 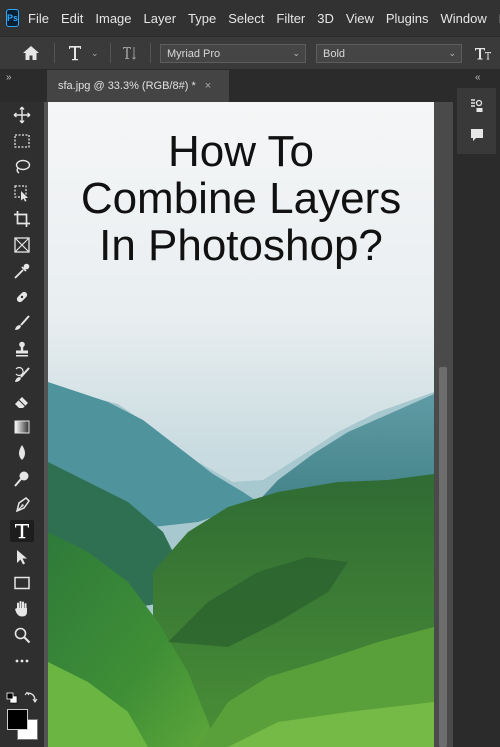 What do you see at coordinates (22, 349) in the screenshot?
I see `clone-stamp-tool-icon` at bounding box center [22, 349].